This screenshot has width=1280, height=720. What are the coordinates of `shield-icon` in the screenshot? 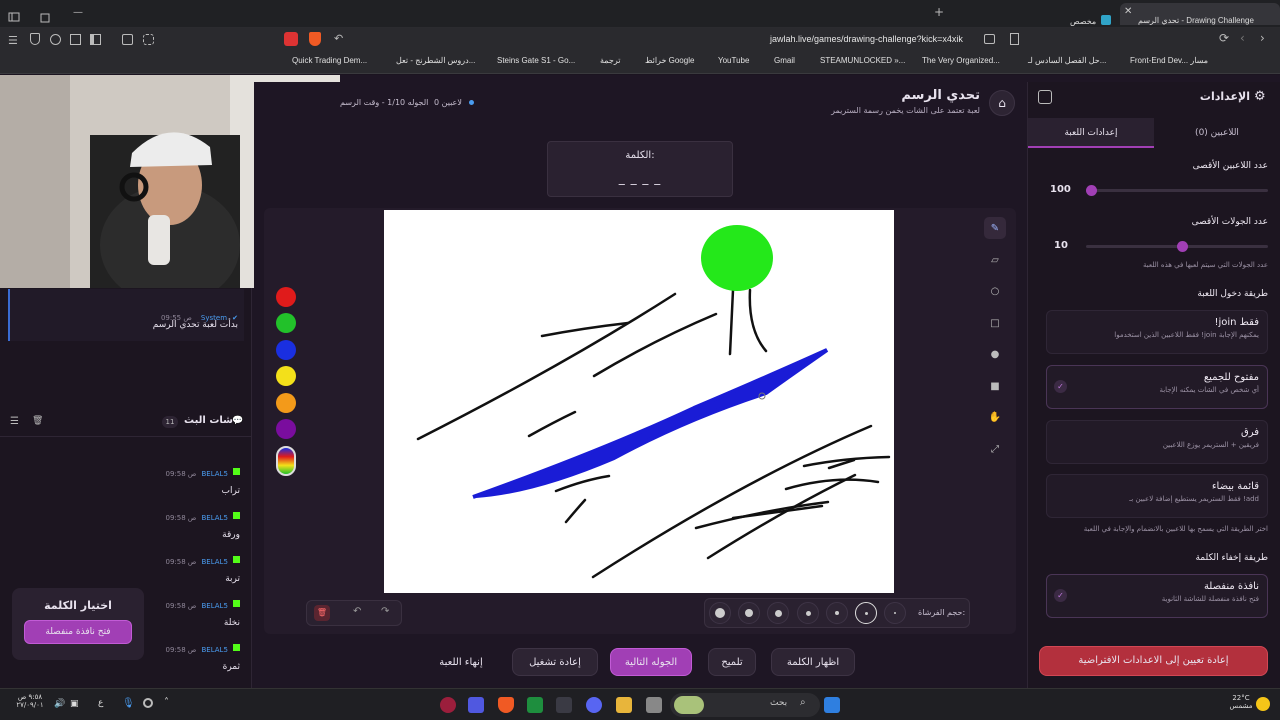 It's located at (35, 39).